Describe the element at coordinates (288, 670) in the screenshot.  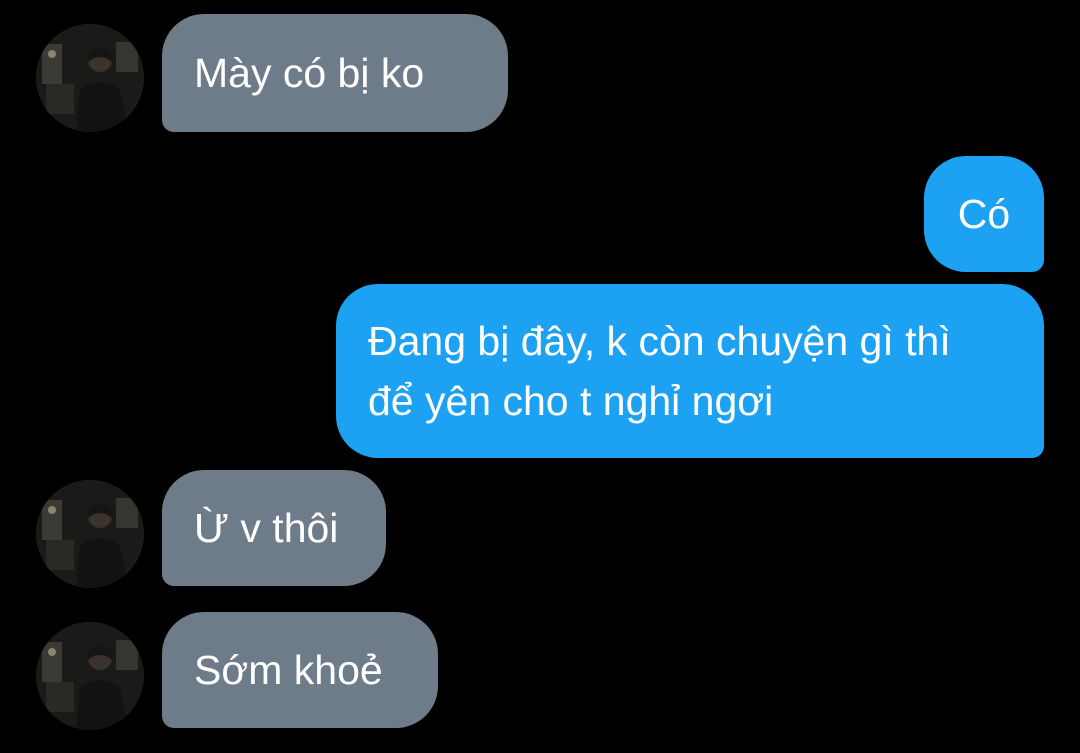
I see `message-text: Sớm khoẻ` at that location.